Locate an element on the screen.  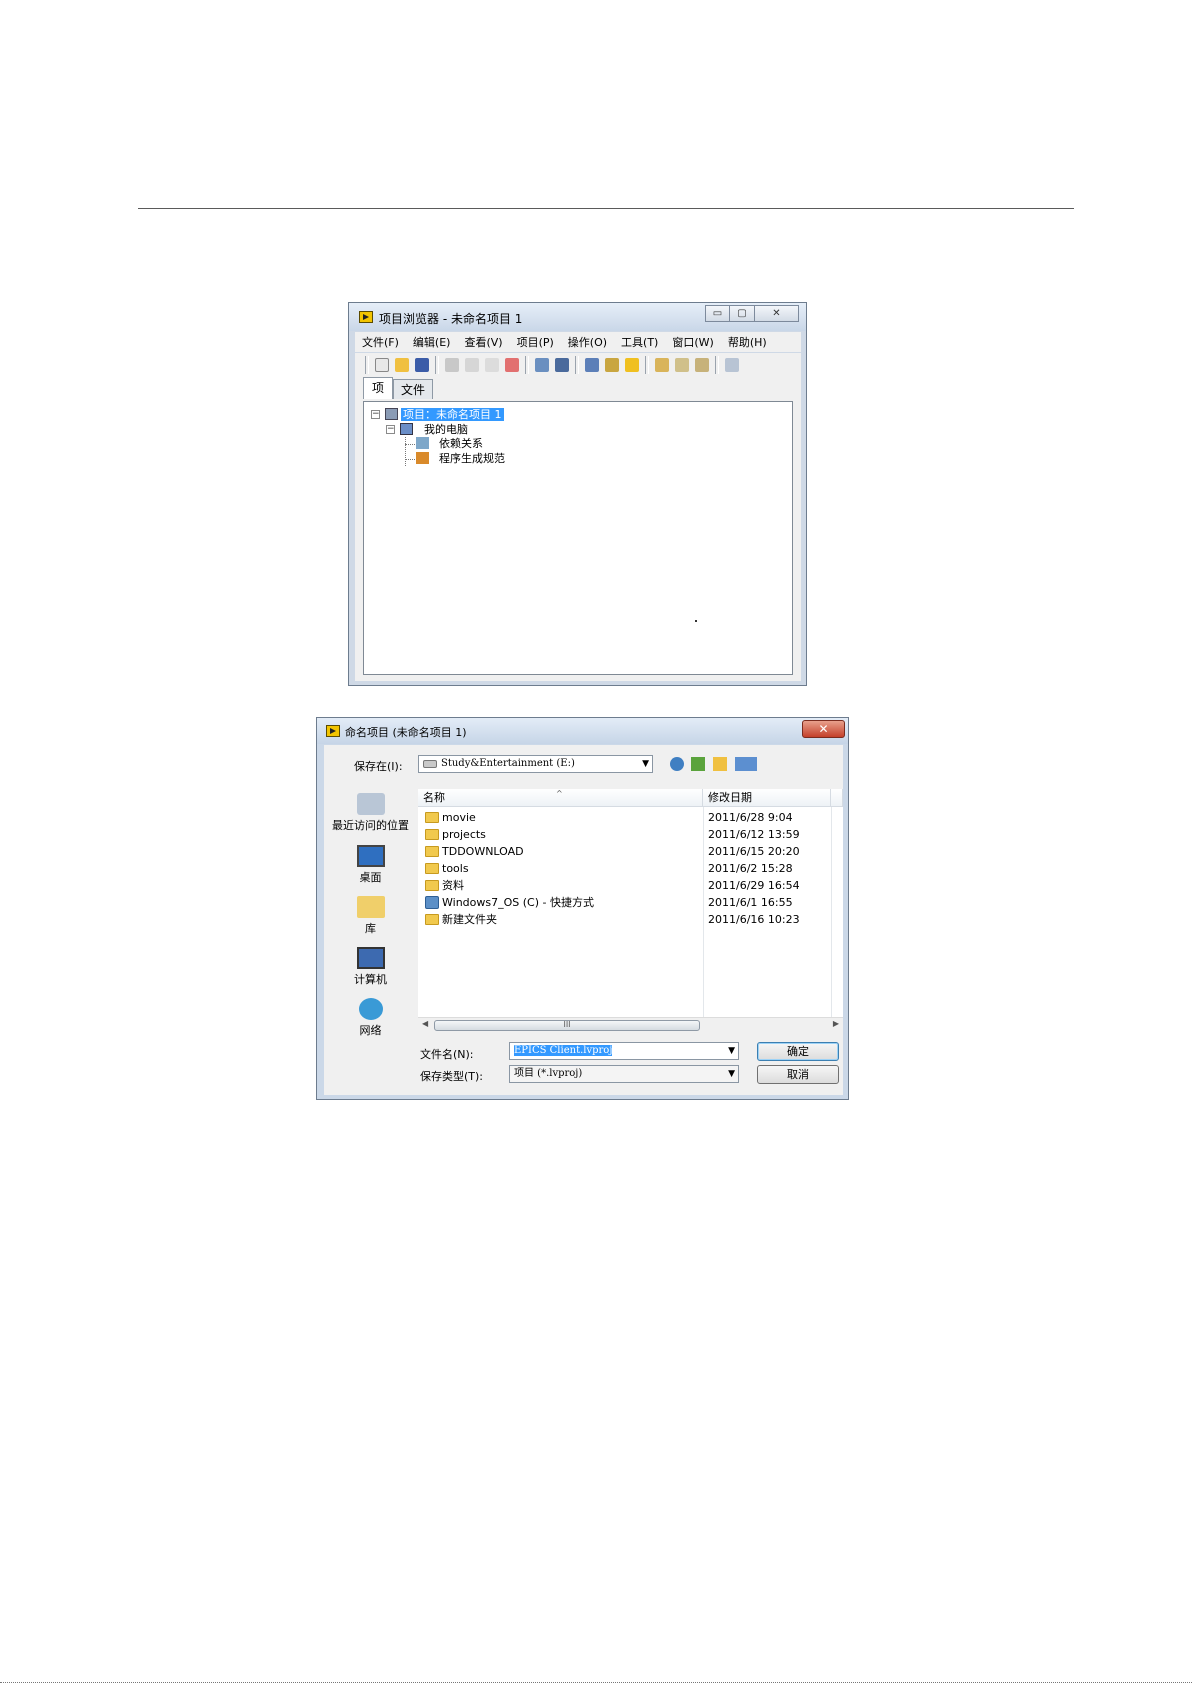
window-title: 项目浏览器 - 未命名项目 1 is located at coordinates (451, 319).